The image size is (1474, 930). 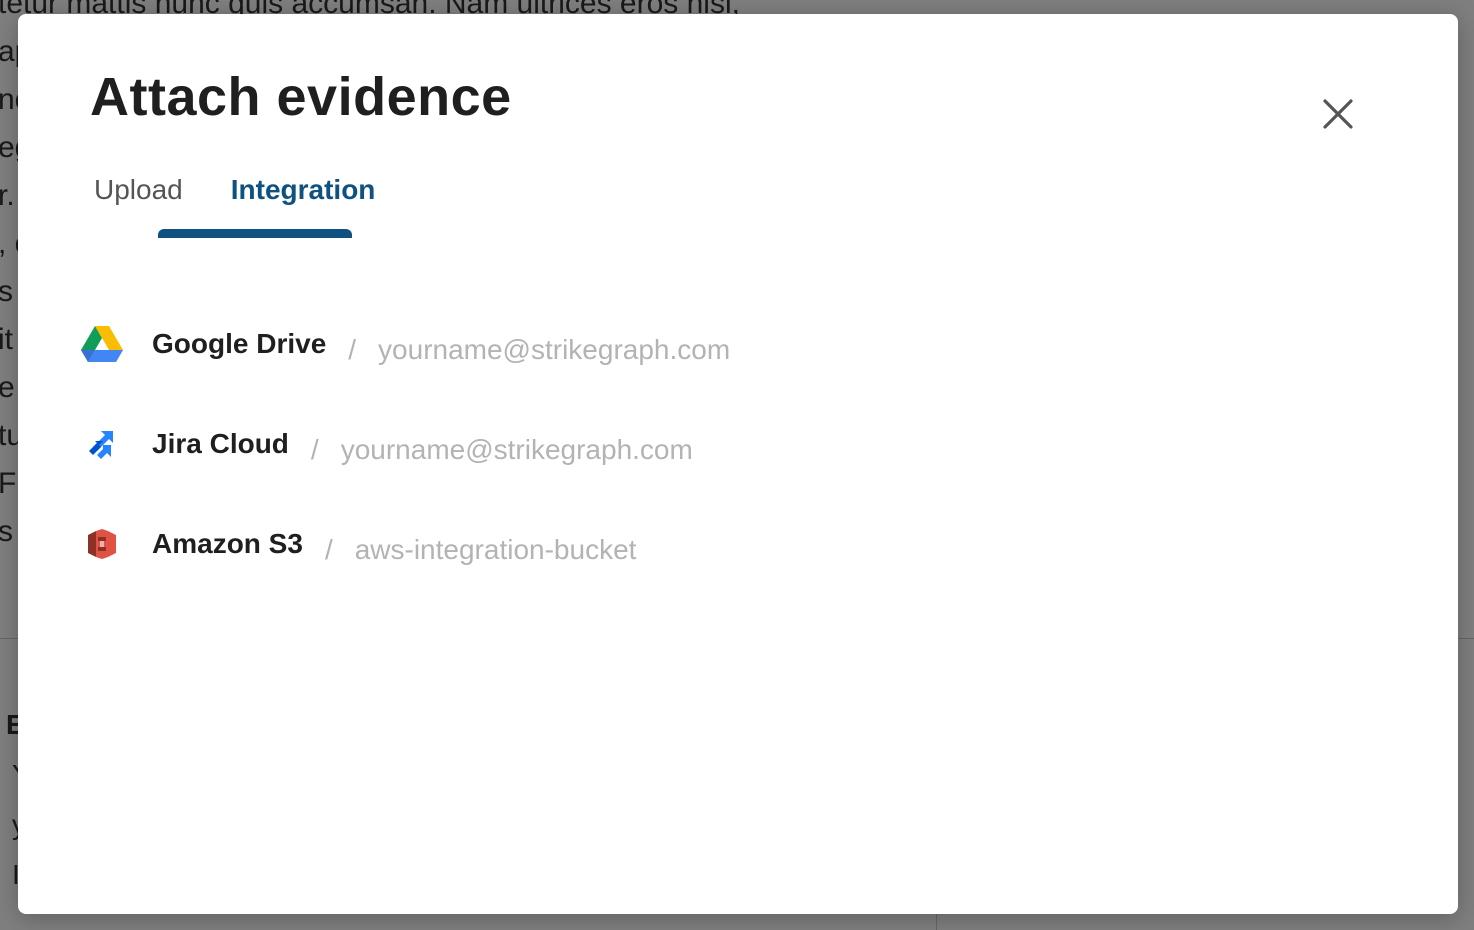 I want to click on close-button, so click(x=1338, y=114).